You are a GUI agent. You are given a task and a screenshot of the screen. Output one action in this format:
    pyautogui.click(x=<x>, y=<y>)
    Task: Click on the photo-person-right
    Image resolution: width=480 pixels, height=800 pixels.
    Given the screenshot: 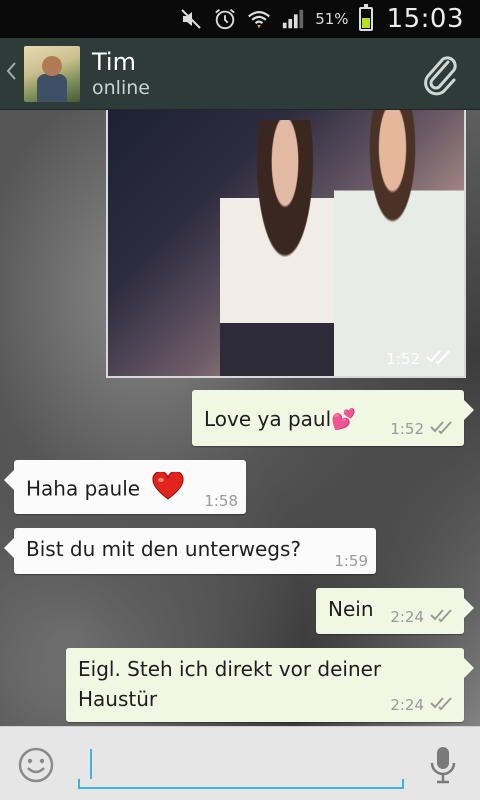 What is the action you would take?
    pyautogui.click(x=399, y=243)
    